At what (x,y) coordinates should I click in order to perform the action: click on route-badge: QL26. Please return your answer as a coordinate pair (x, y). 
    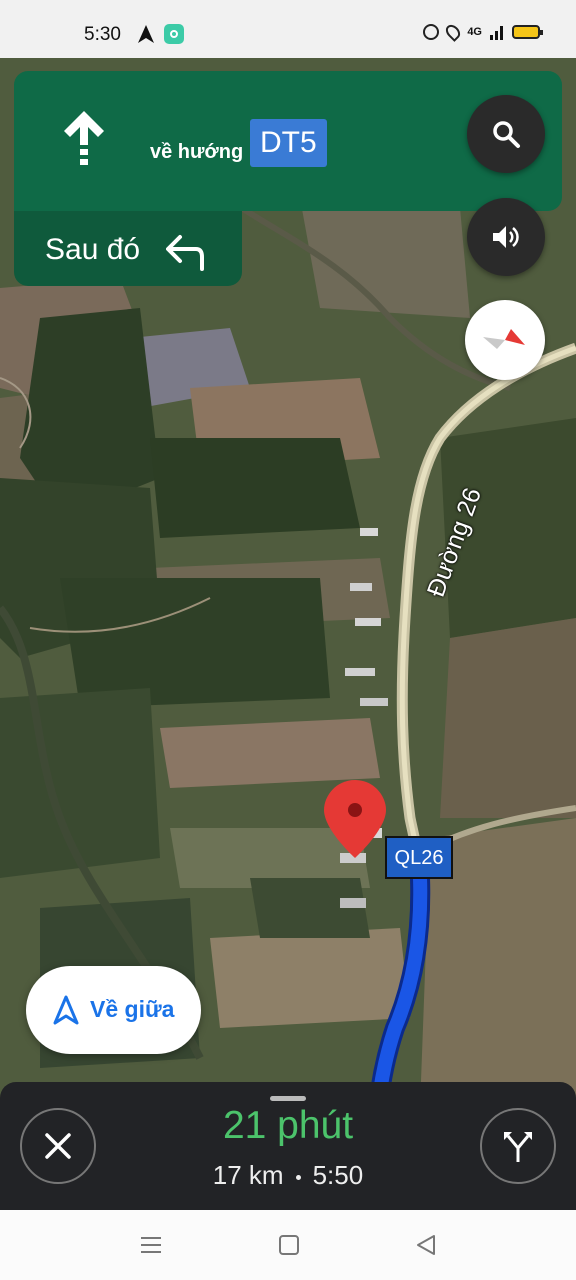
    Looking at the image, I should click on (419, 857).